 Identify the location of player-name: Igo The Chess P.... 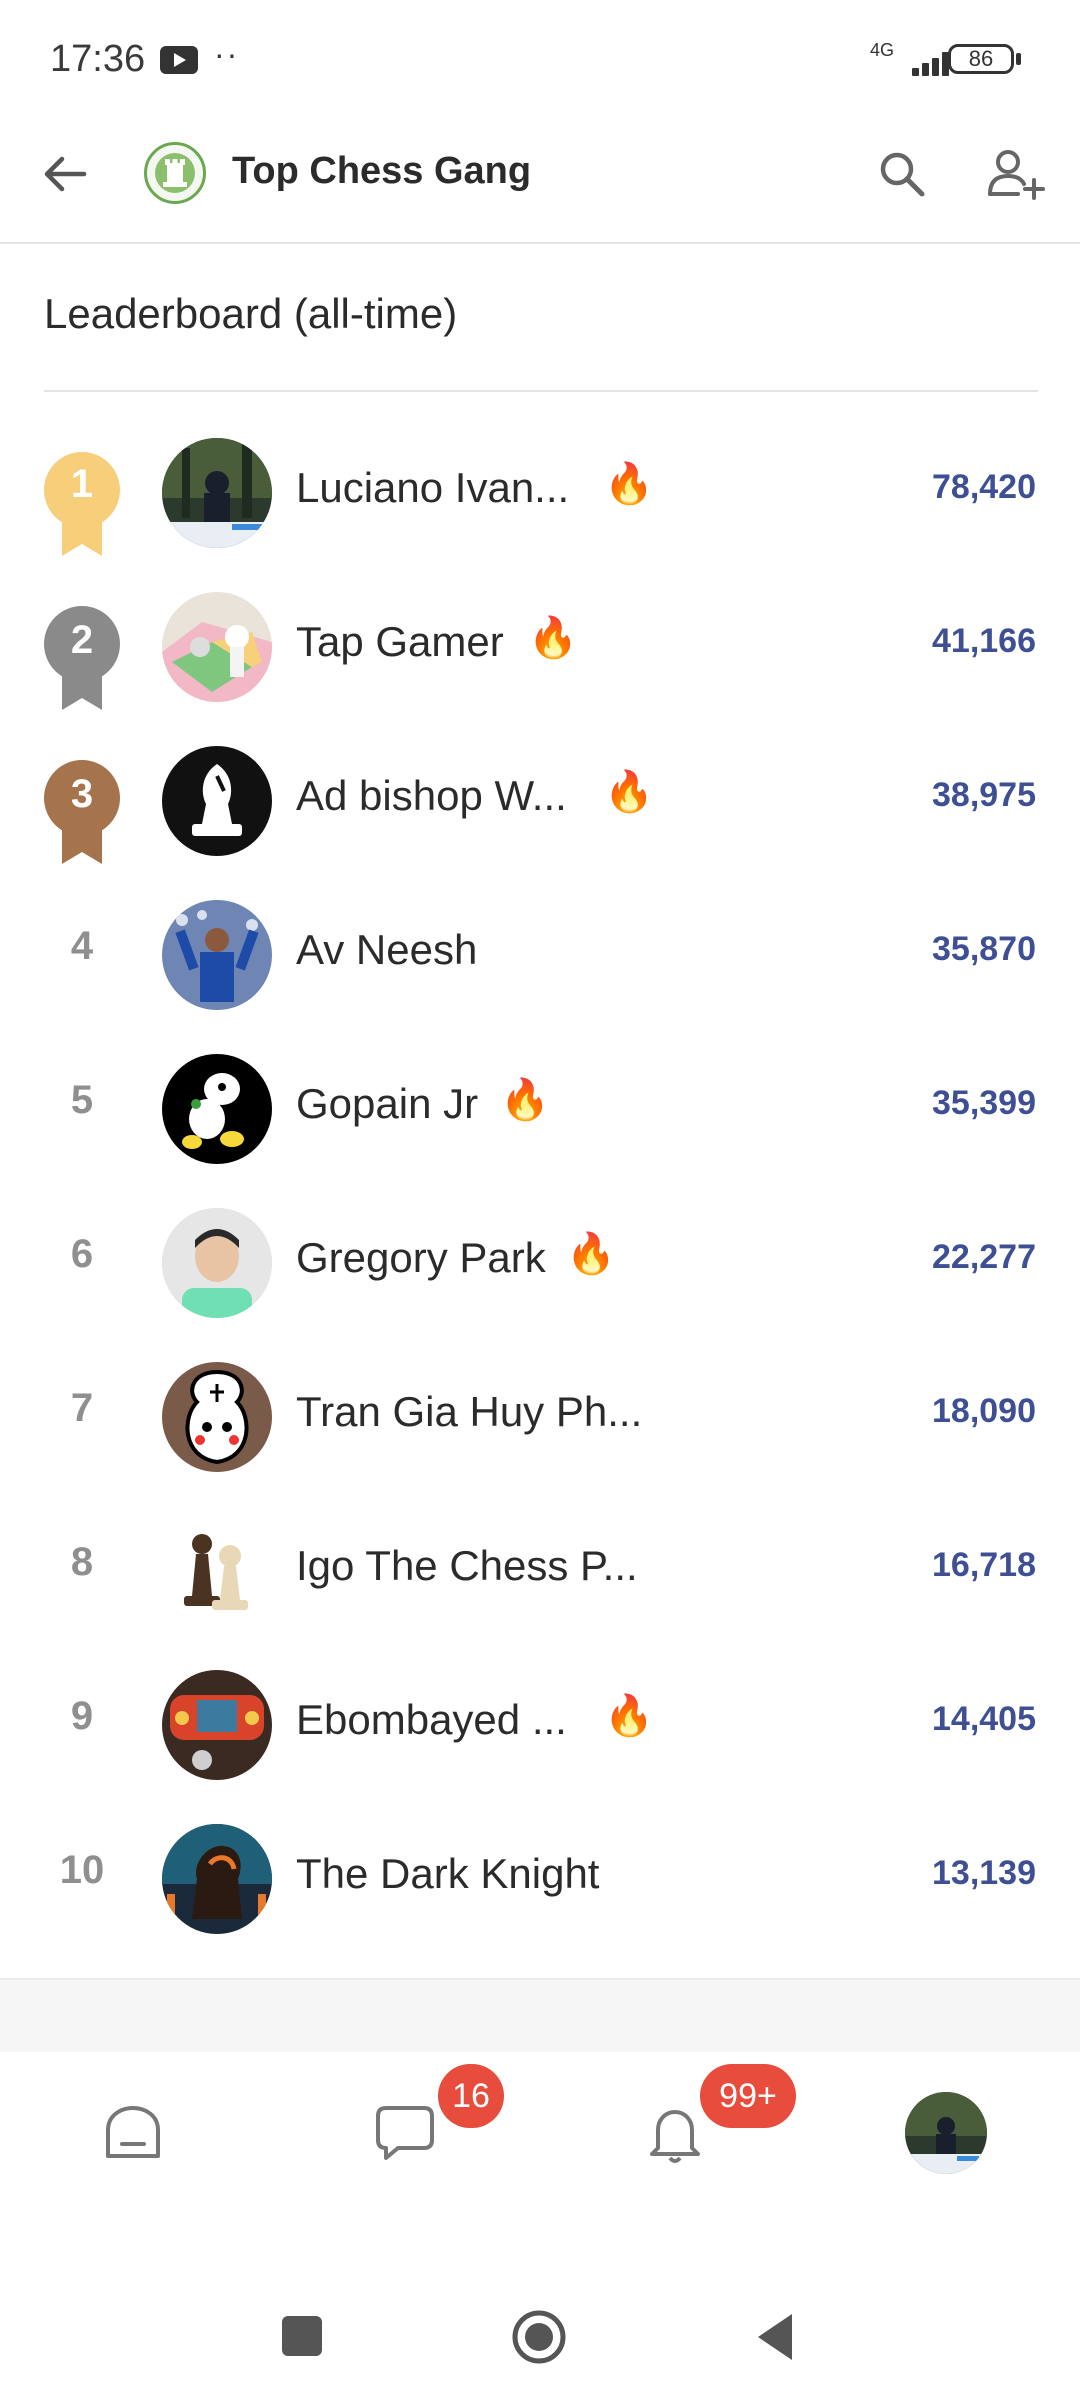
(467, 1566).